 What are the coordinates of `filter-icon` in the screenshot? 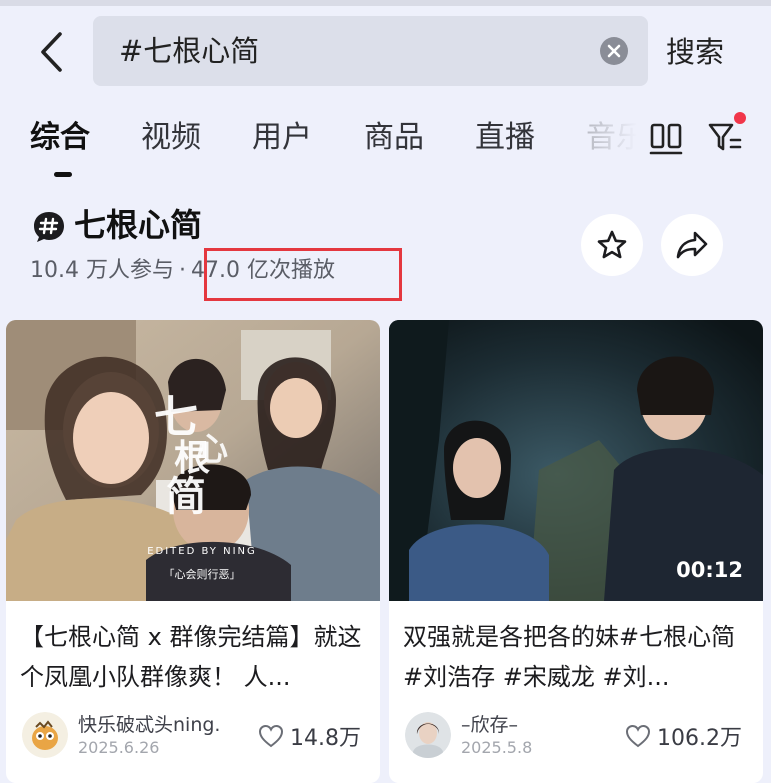 It's located at (725, 137).